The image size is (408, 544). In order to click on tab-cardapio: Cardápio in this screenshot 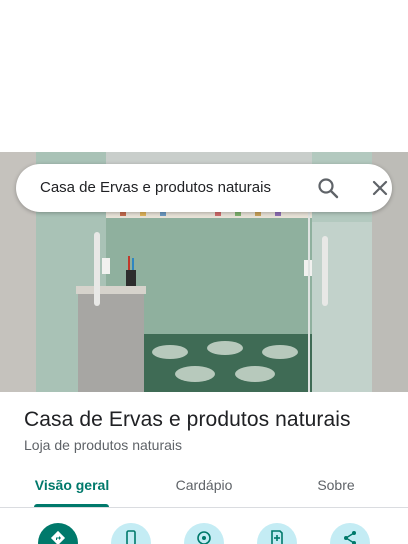, I will do `click(204, 488)`.